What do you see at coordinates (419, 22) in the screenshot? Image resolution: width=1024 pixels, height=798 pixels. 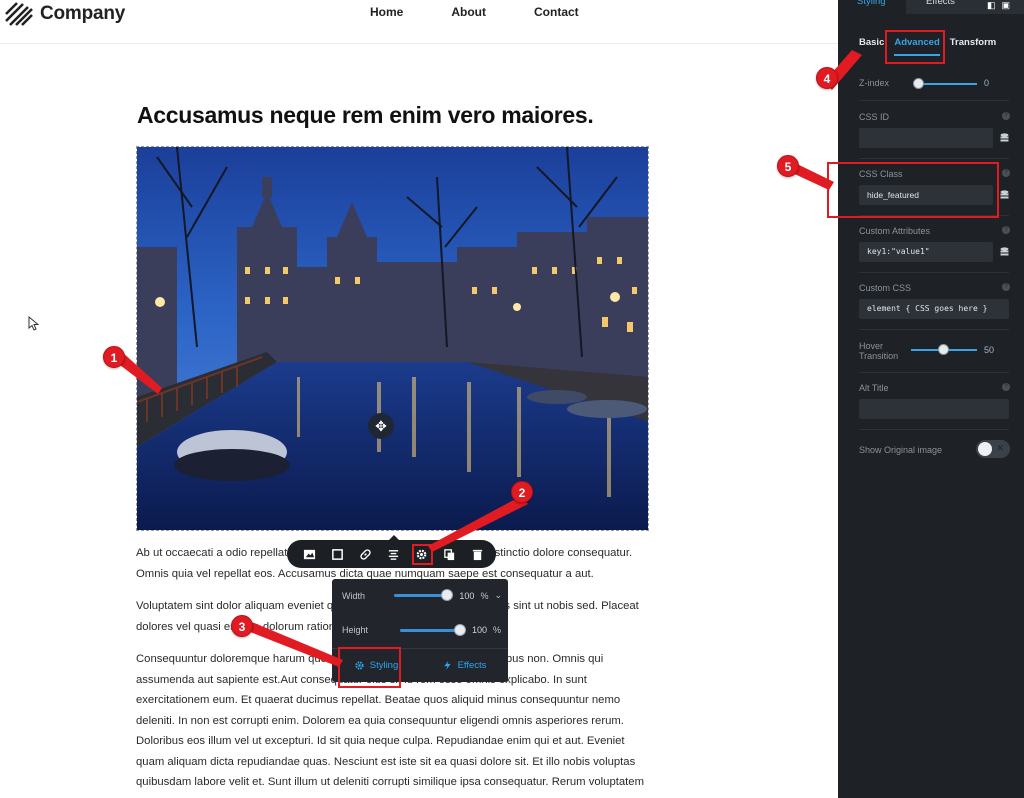 I see `site-header: Company Home About Contact` at bounding box center [419, 22].